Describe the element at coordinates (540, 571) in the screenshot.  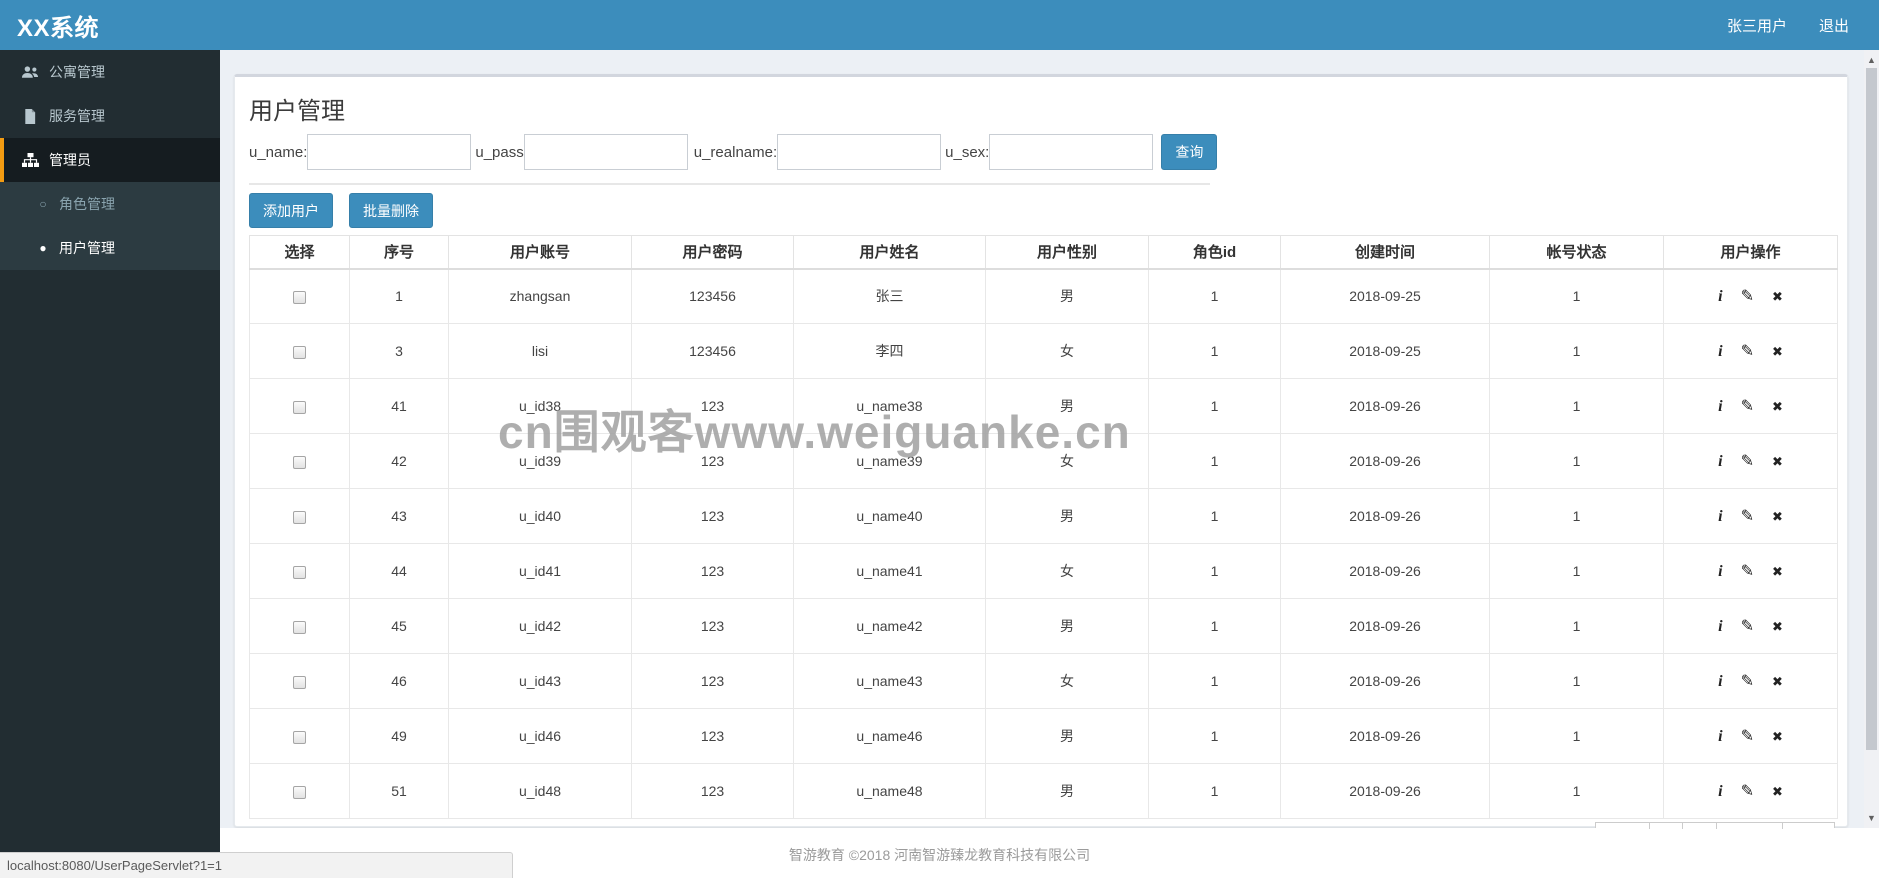
I see `cell-account: u_id41` at that location.